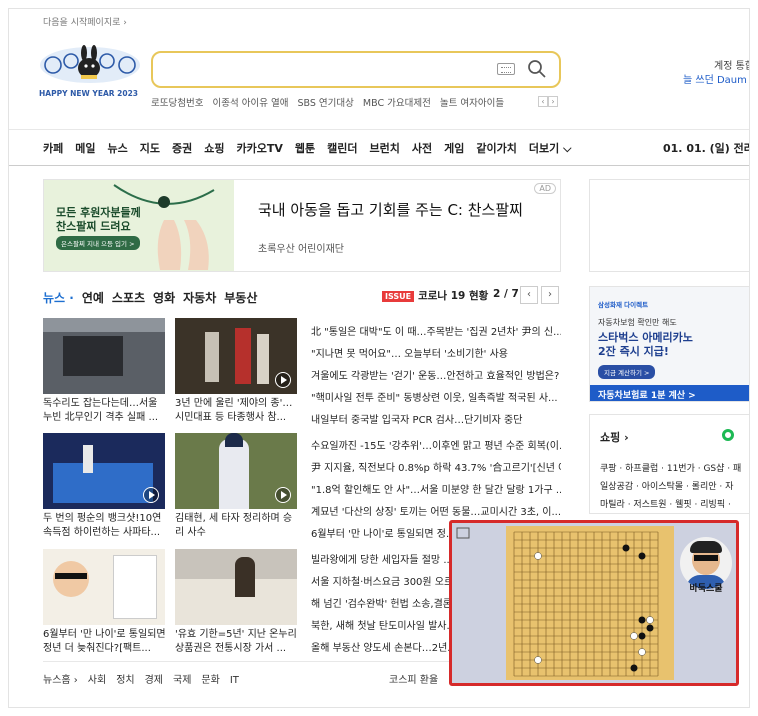 The width and height of the screenshot is (758, 716). Describe the element at coordinates (706, 589) in the screenshot. I see `pip-label: 바둑스쿨` at that location.